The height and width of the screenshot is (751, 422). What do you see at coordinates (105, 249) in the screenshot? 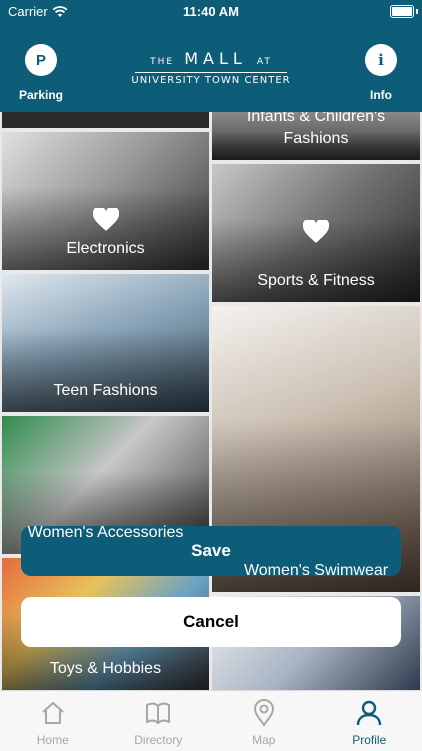
I see `category-label: Electronics` at bounding box center [105, 249].